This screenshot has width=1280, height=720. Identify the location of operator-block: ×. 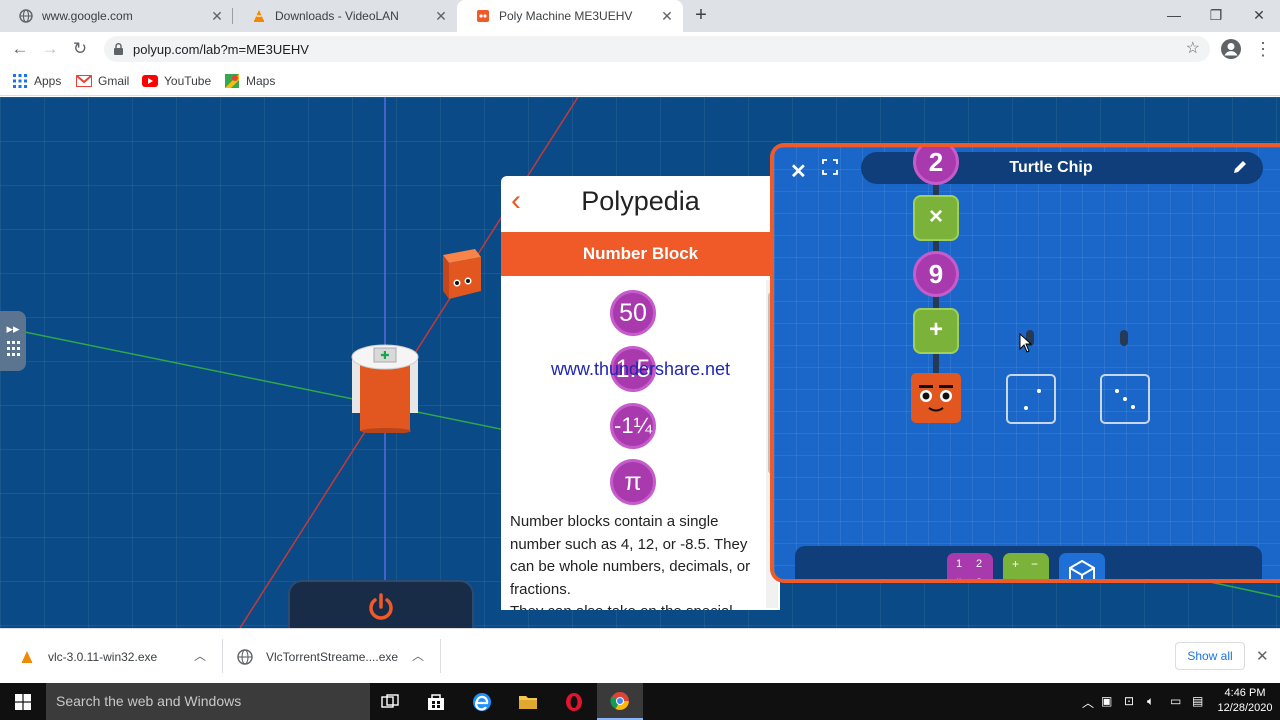
(936, 218).